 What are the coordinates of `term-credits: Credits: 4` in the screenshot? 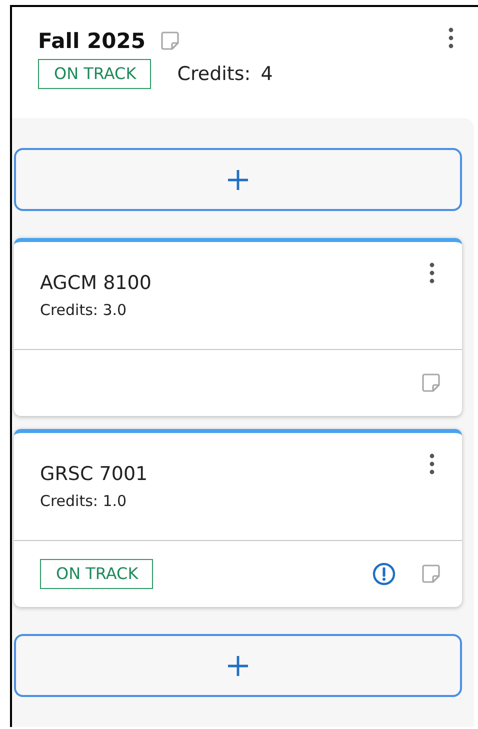 It's located at (225, 74).